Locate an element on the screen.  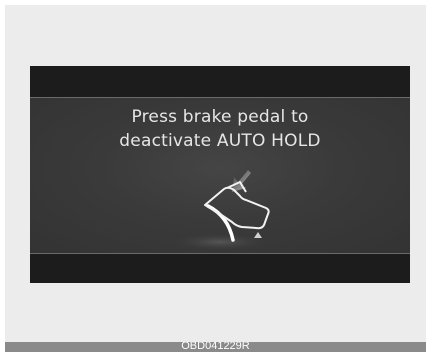
figure-caption-bar: OBD041229R is located at coordinates (215, 347).